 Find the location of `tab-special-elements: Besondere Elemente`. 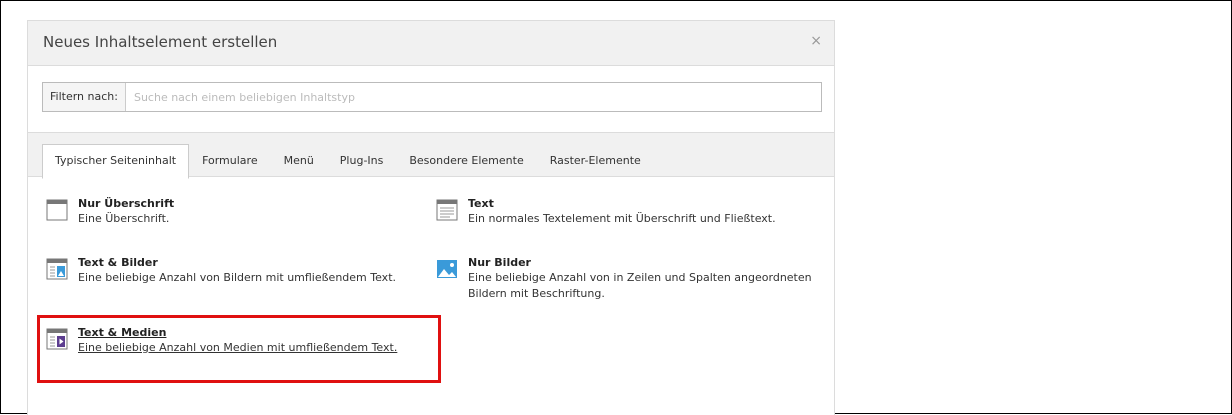

tab-special-elements: Besondere Elemente is located at coordinates (466, 160).